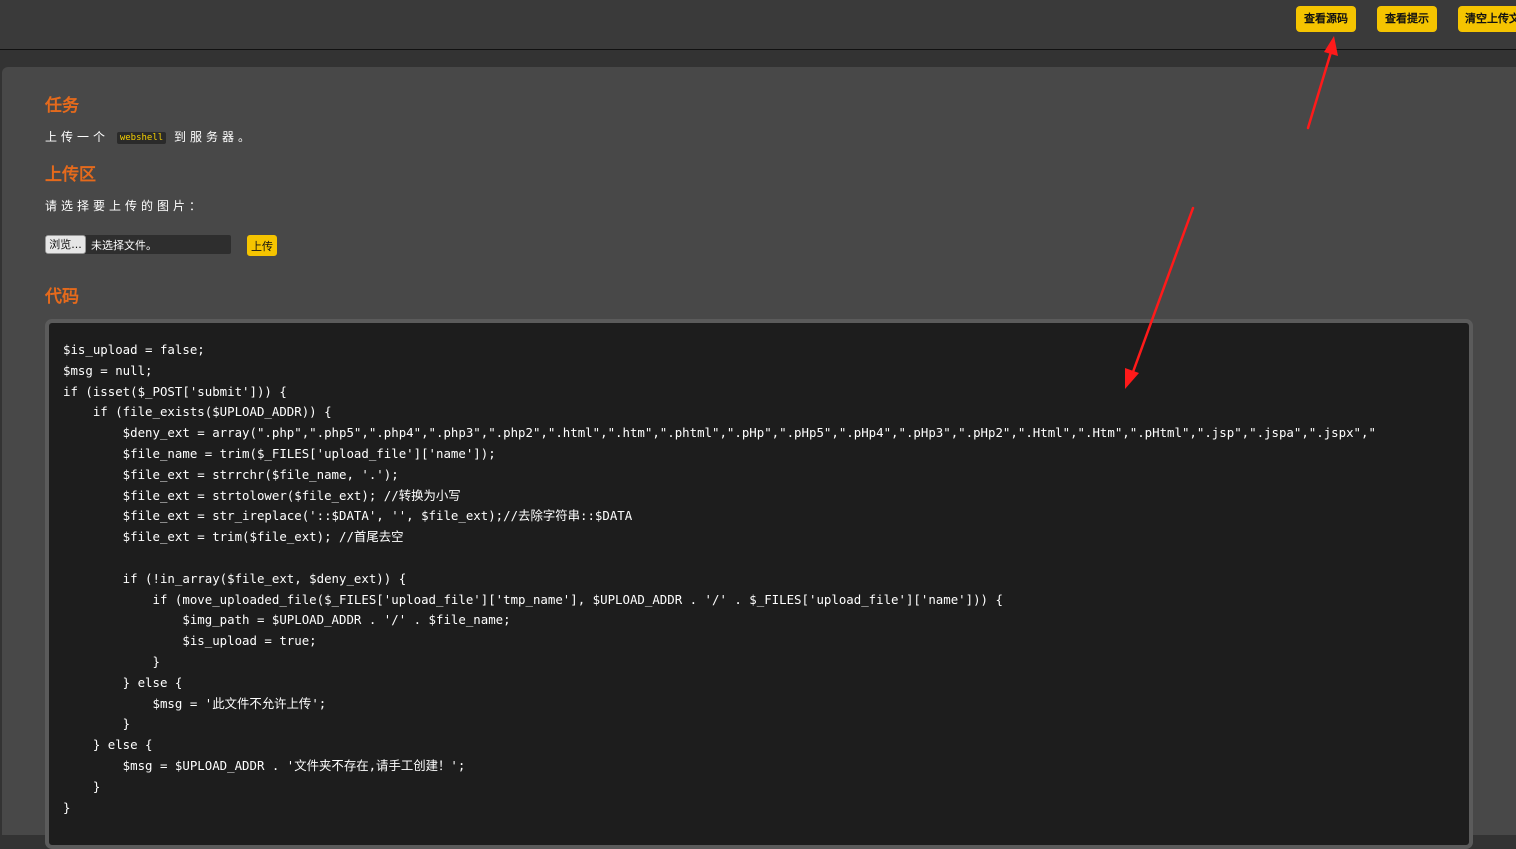  I want to click on clear-uploads-button: 清空上传文, so click(1487, 19).